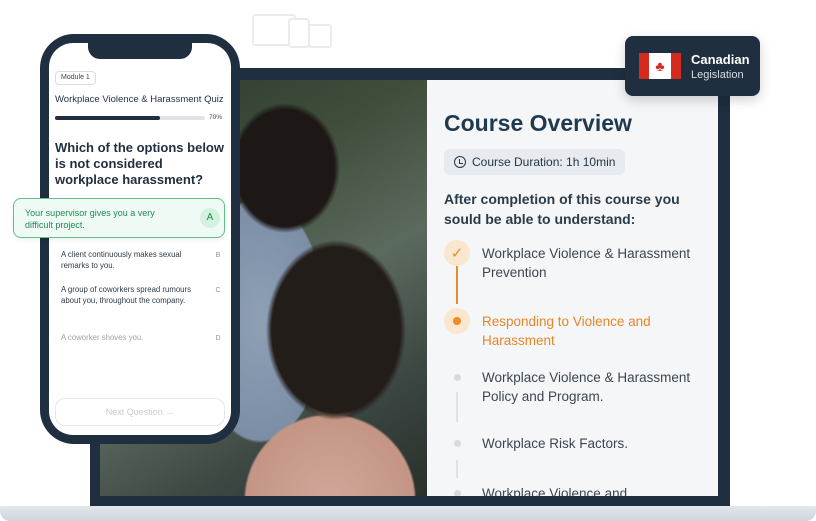  I want to click on next-question-button: Next Question →, so click(140, 412).